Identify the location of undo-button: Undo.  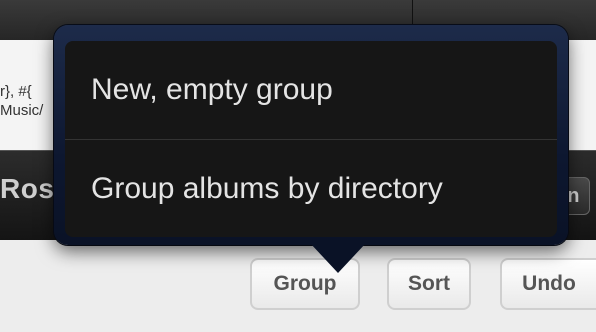
(548, 284).